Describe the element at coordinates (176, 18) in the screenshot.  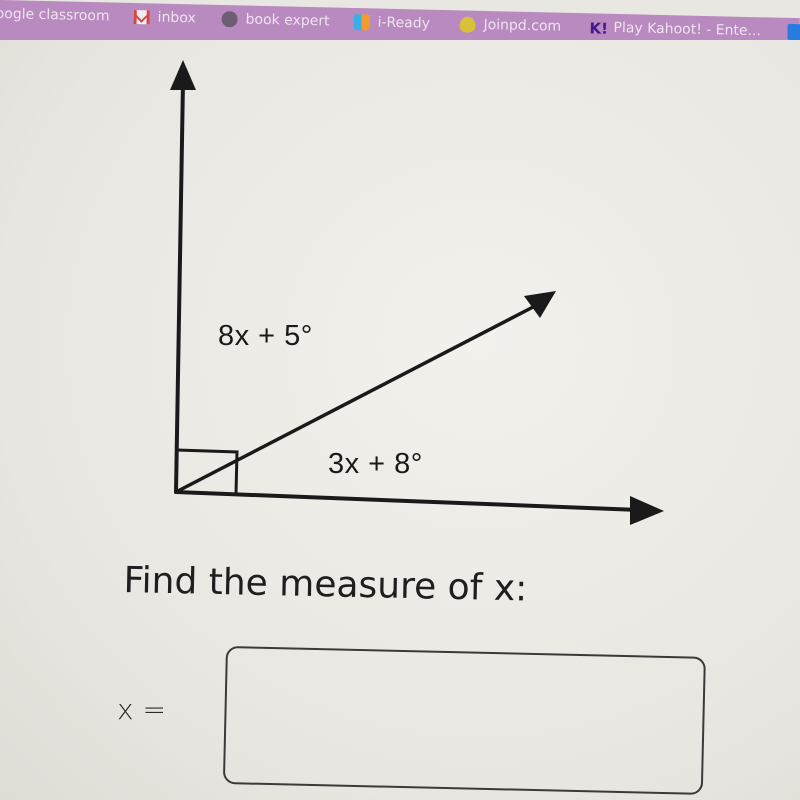
I see `bookmark-label: inbox` at that location.